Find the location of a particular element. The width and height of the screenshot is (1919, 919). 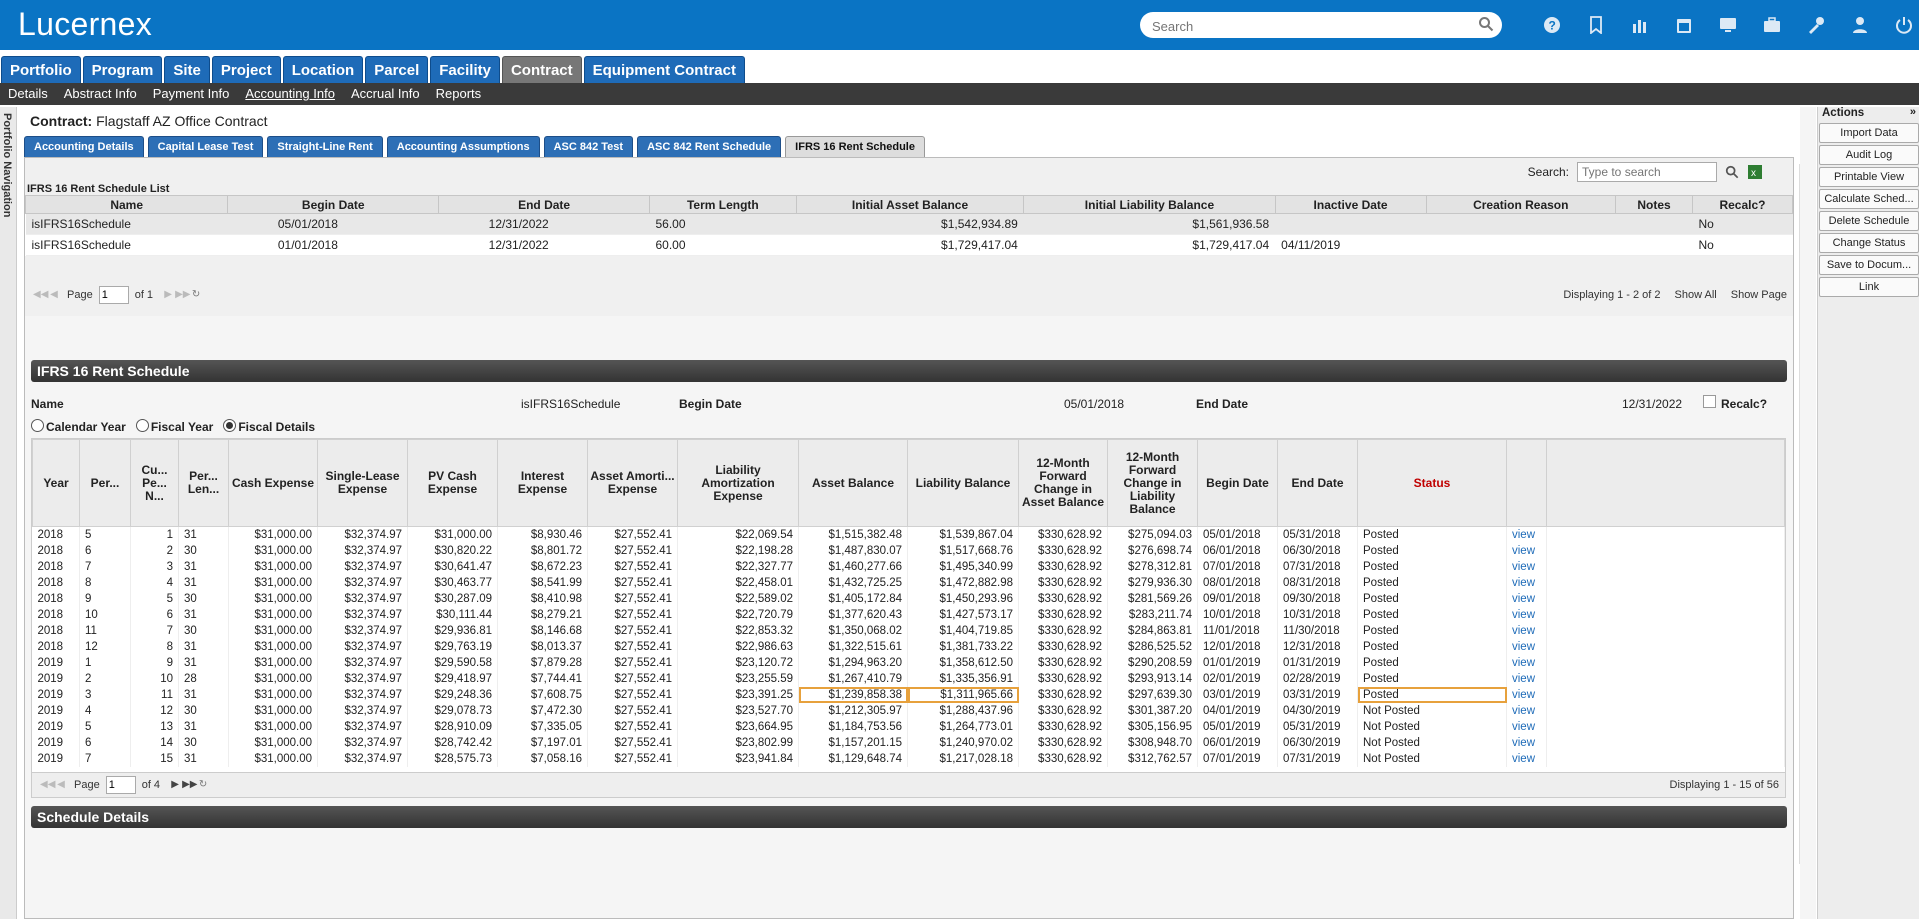

list-col-header: Inactive Date is located at coordinates (1350, 204).